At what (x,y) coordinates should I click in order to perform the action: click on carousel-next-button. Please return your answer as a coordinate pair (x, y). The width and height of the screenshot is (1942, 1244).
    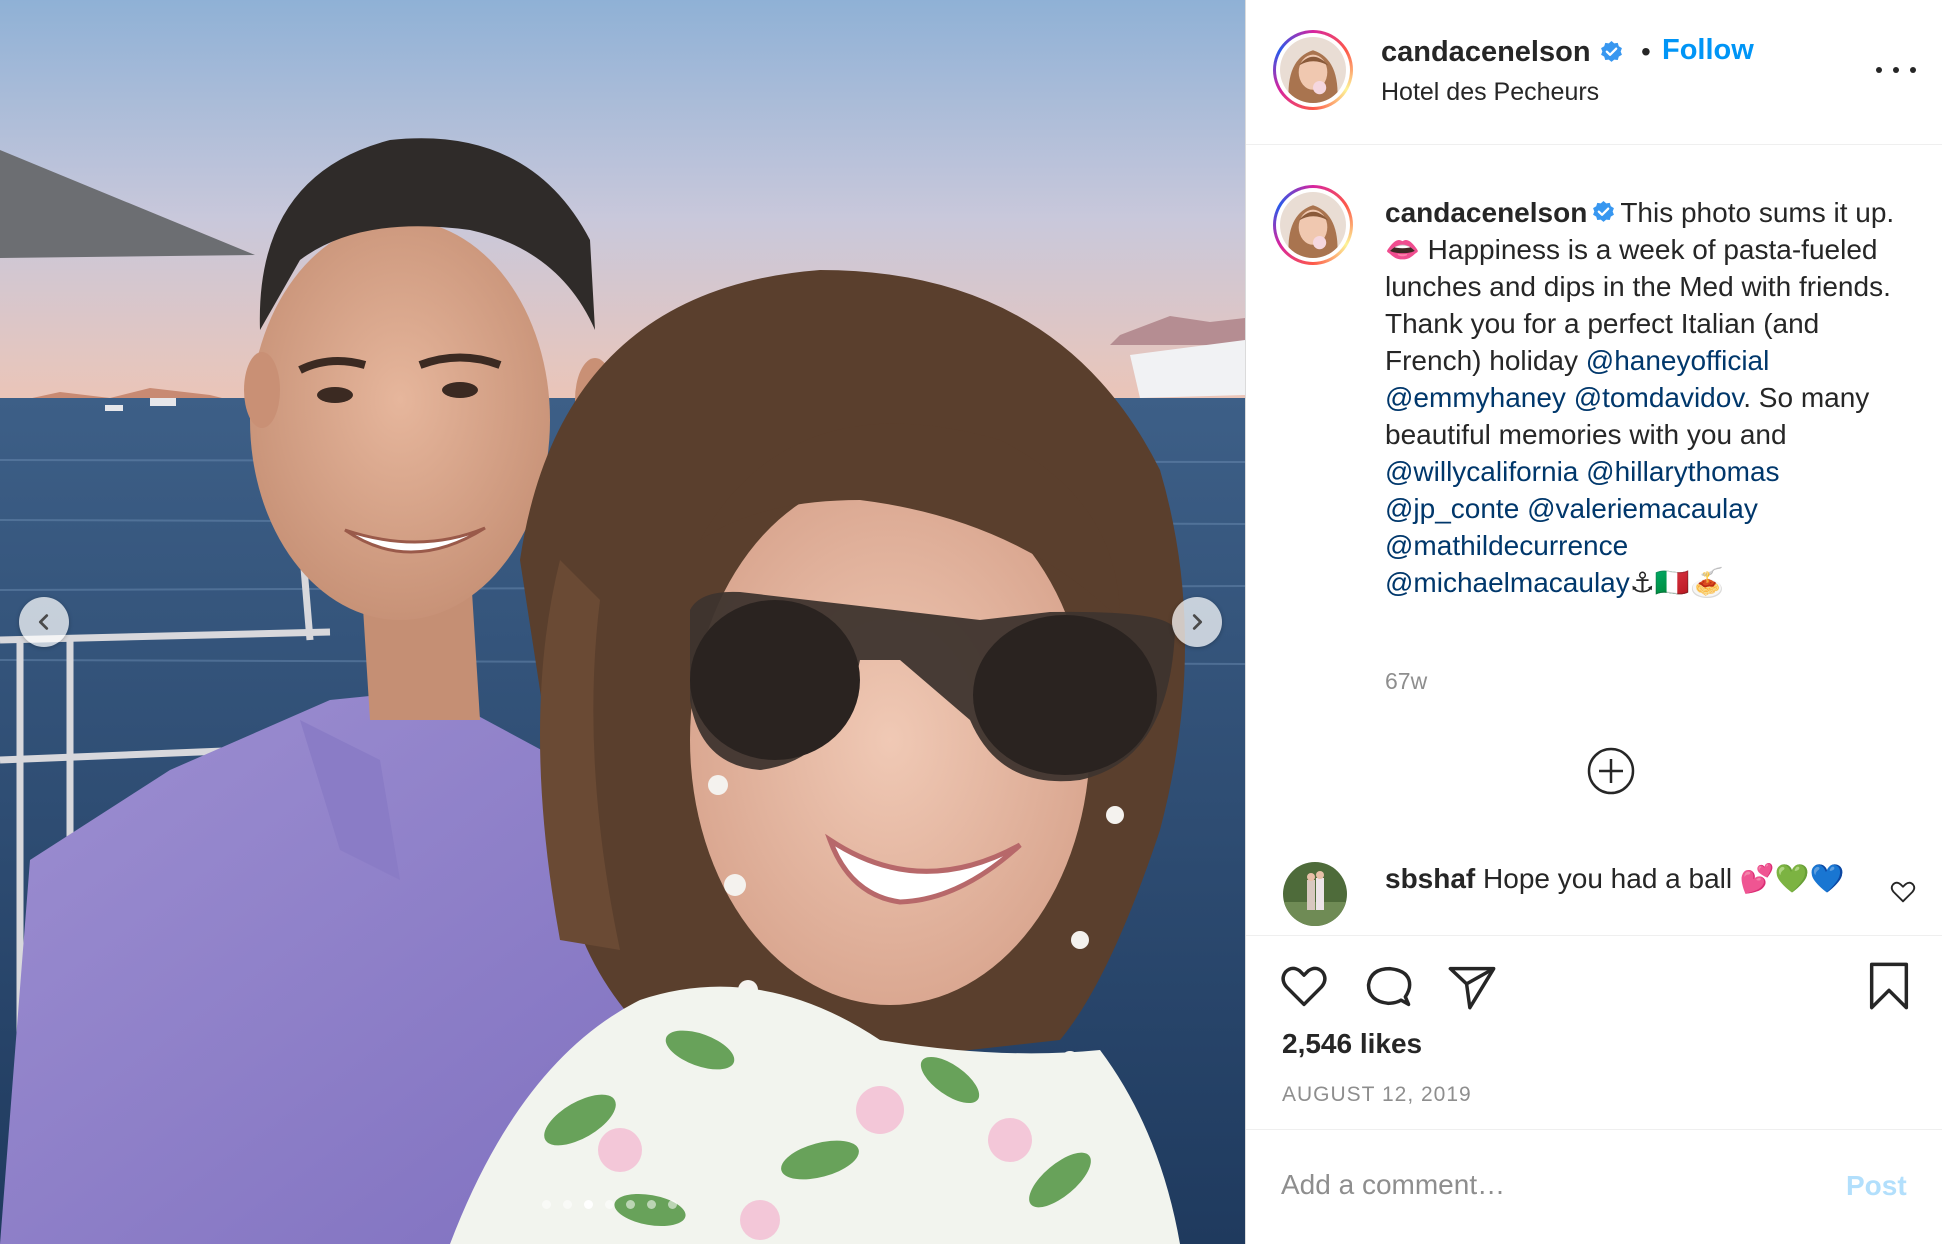
    Looking at the image, I should click on (1197, 622).